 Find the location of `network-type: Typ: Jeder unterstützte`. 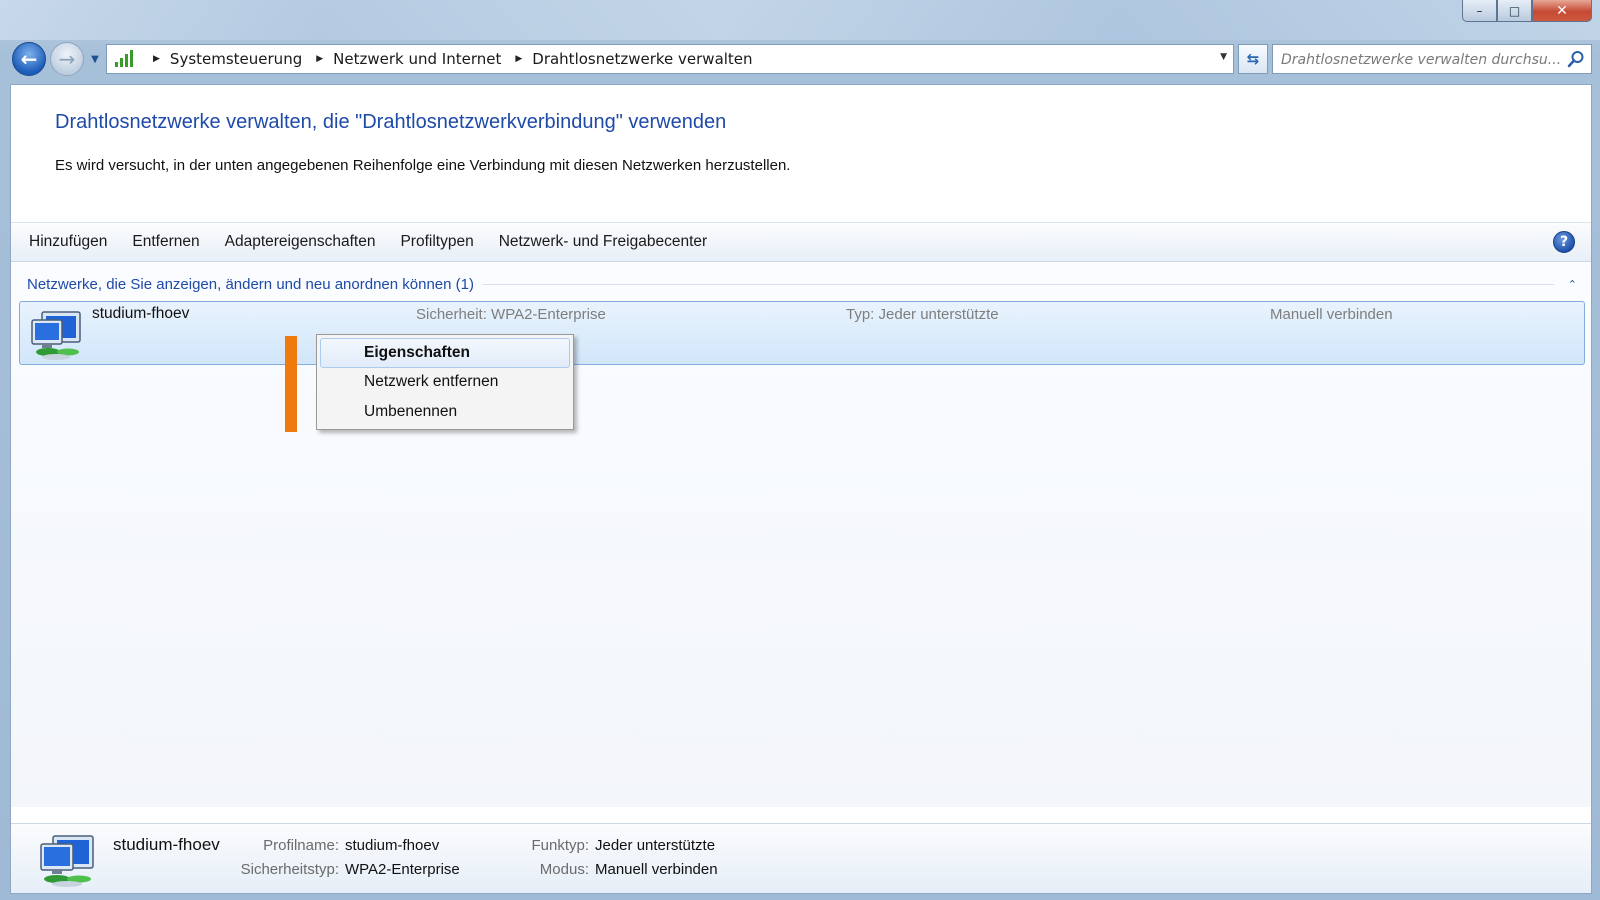

network-type: Typ: Jeder unterstützte is located at coordinates (922, 314).